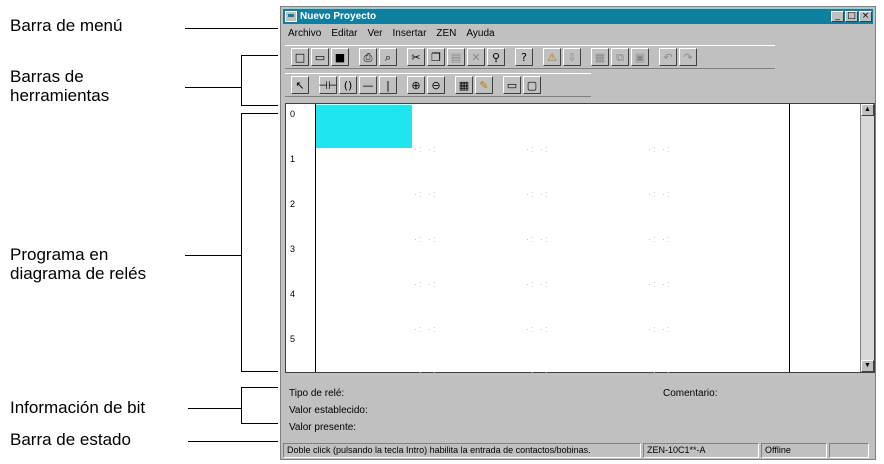  I want to click on menu-ver: Ver, so click(374, 33).